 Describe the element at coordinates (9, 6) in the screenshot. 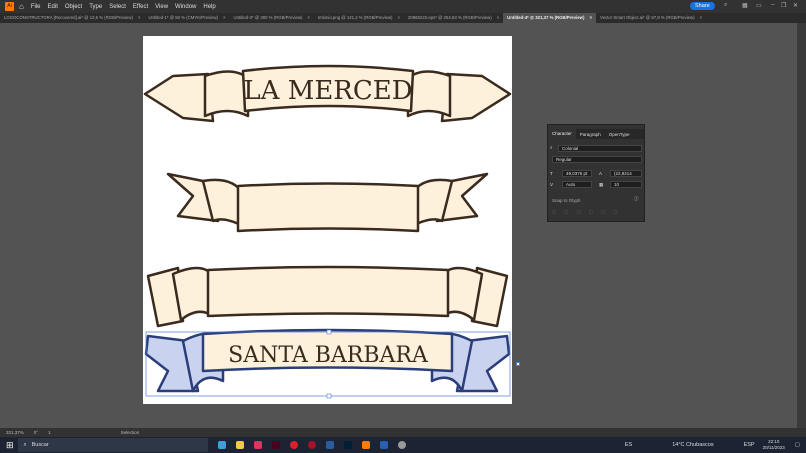

I see `illustrator-logo-icon: Ai` at that location.